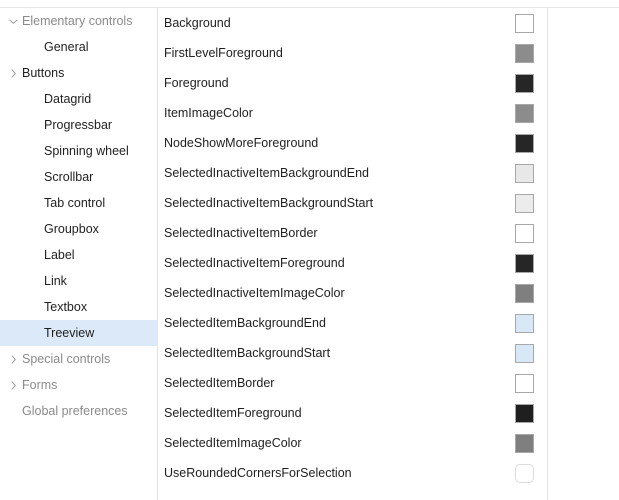 Image resolution: width=619 pixels, height=500 pixels. Describe the element at coordinates (86, 151) in the screenshot. I see `sidebar-item-label: Spinning wheel` at that location.